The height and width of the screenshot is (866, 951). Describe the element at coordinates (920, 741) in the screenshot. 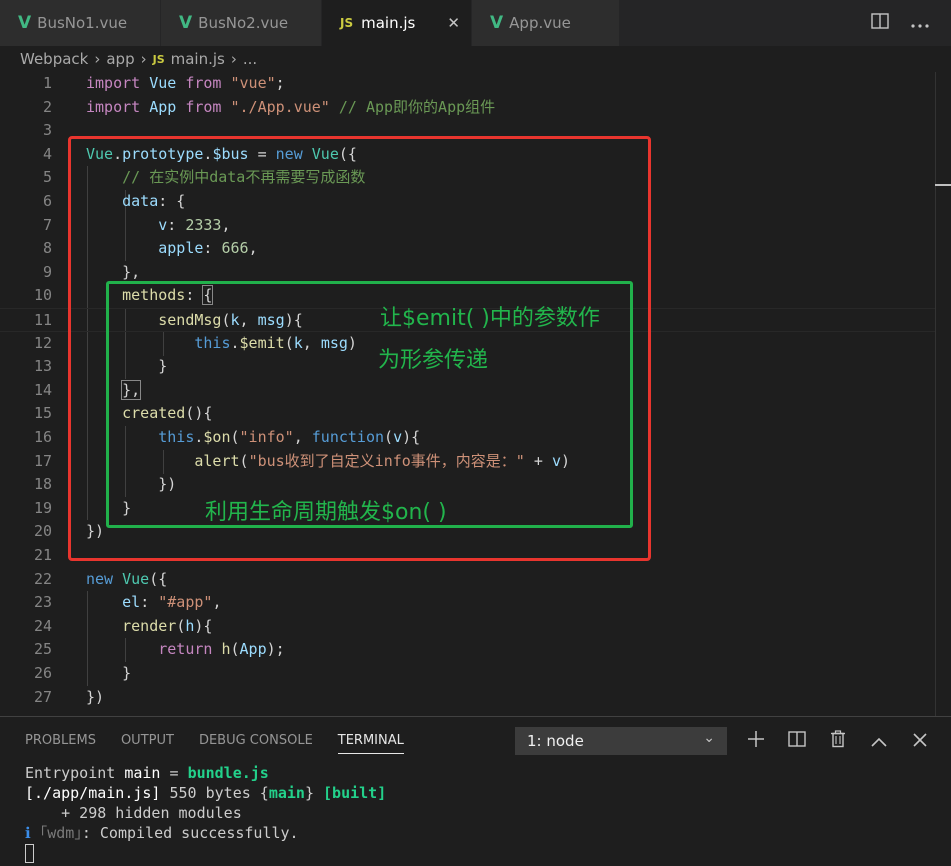

I see `close-icon` at that location.